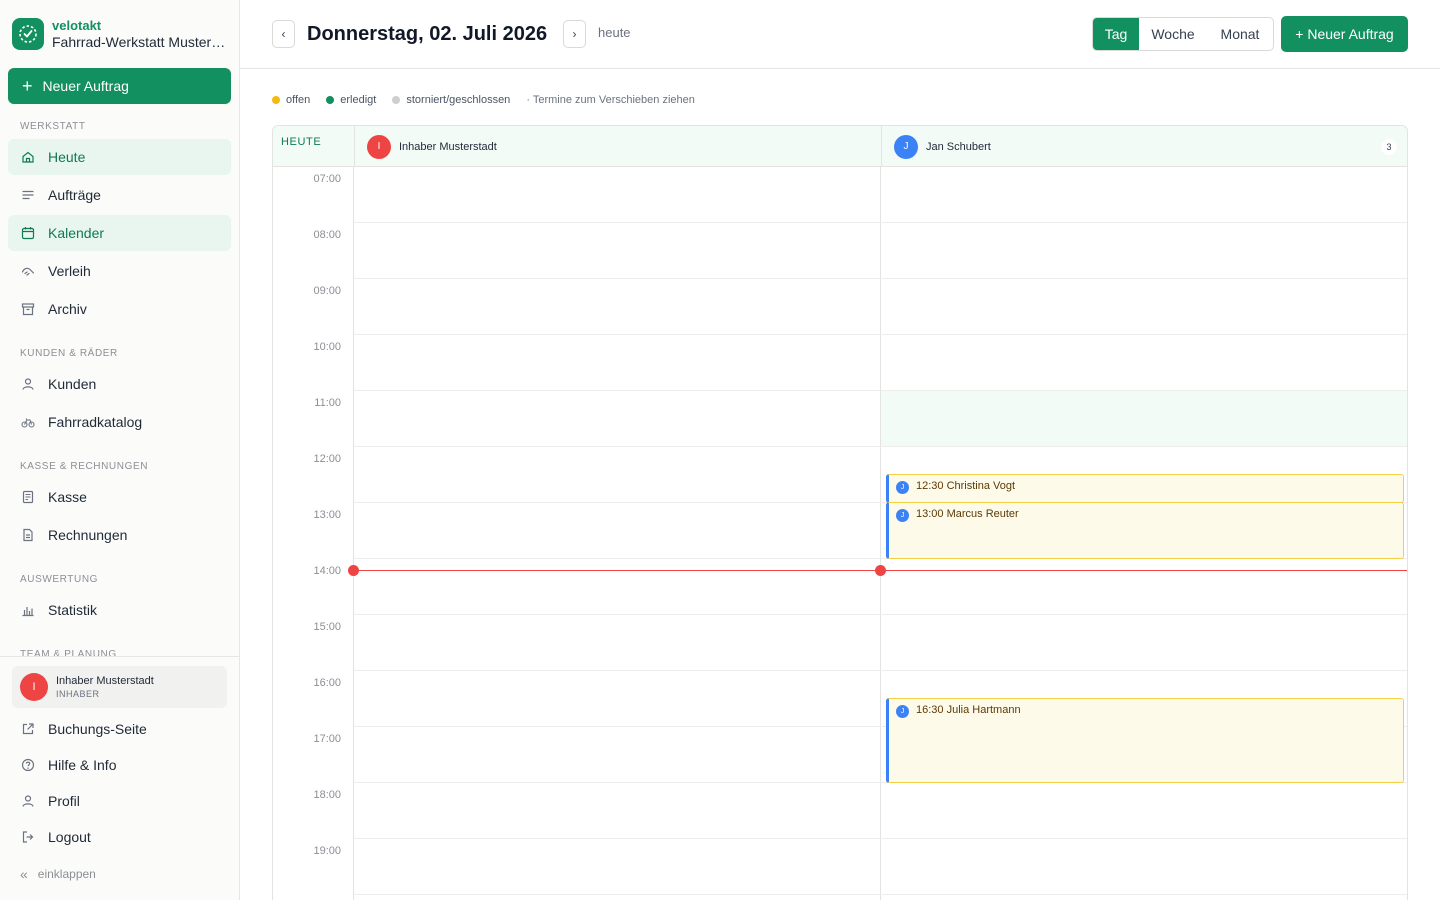  Describe the element at coordinates (327, 291) in the screenshot. I see `time-label: 09:00` at that location.